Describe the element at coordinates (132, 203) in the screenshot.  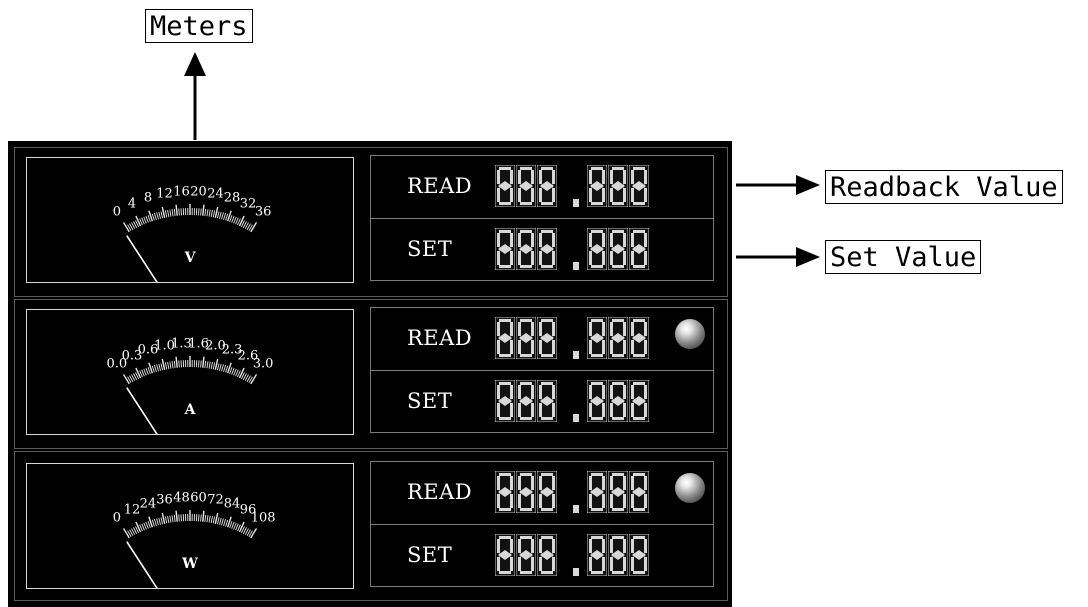
I see `meter-scale-label: 4` at that location.